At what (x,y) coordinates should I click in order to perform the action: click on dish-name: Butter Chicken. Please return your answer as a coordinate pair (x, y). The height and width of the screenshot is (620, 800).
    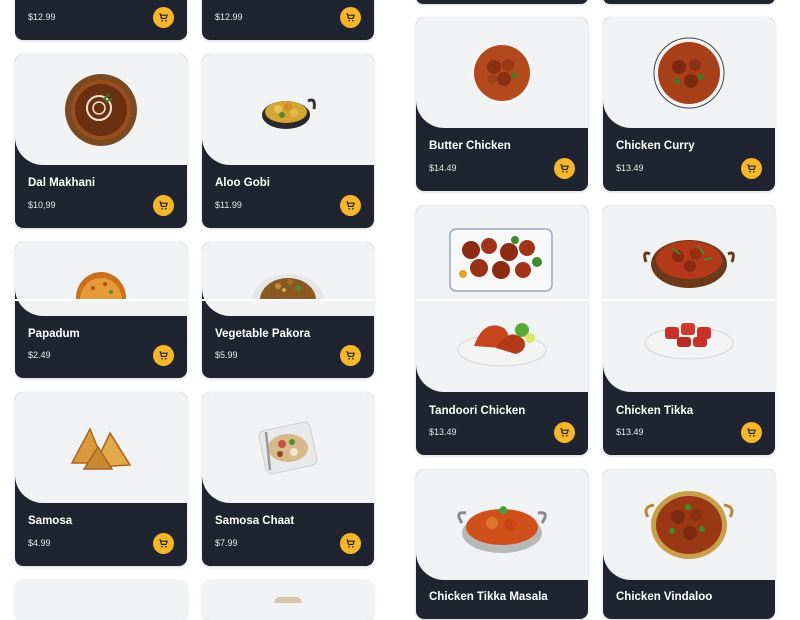
    Looking at the image, I should click on (470, 146).